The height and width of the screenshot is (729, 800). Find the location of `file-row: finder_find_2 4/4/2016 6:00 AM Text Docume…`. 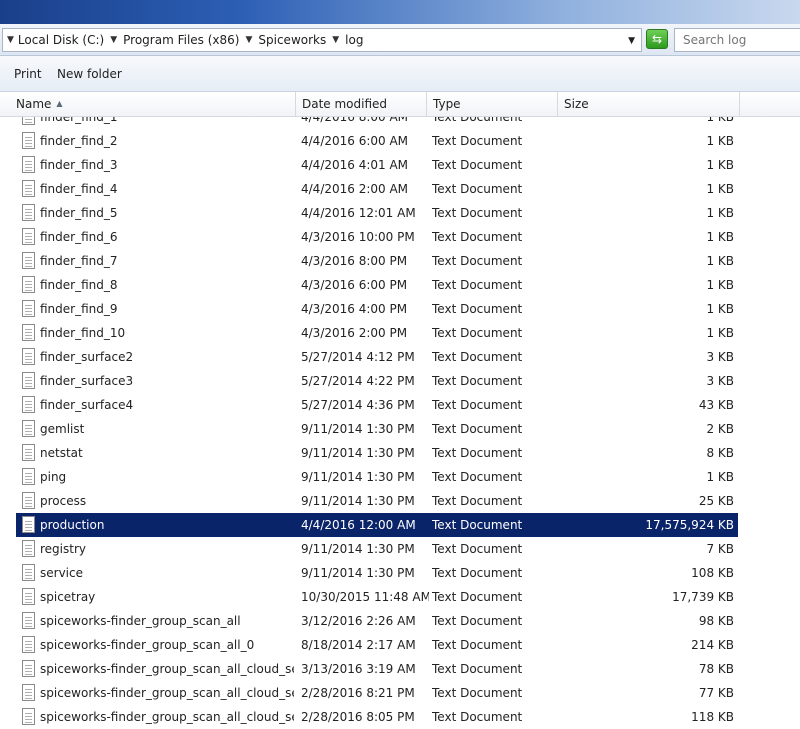

file-row: finder_find_2 4/4/2016 6:00 AM Text Docume… is located at coordinates (377, 141).